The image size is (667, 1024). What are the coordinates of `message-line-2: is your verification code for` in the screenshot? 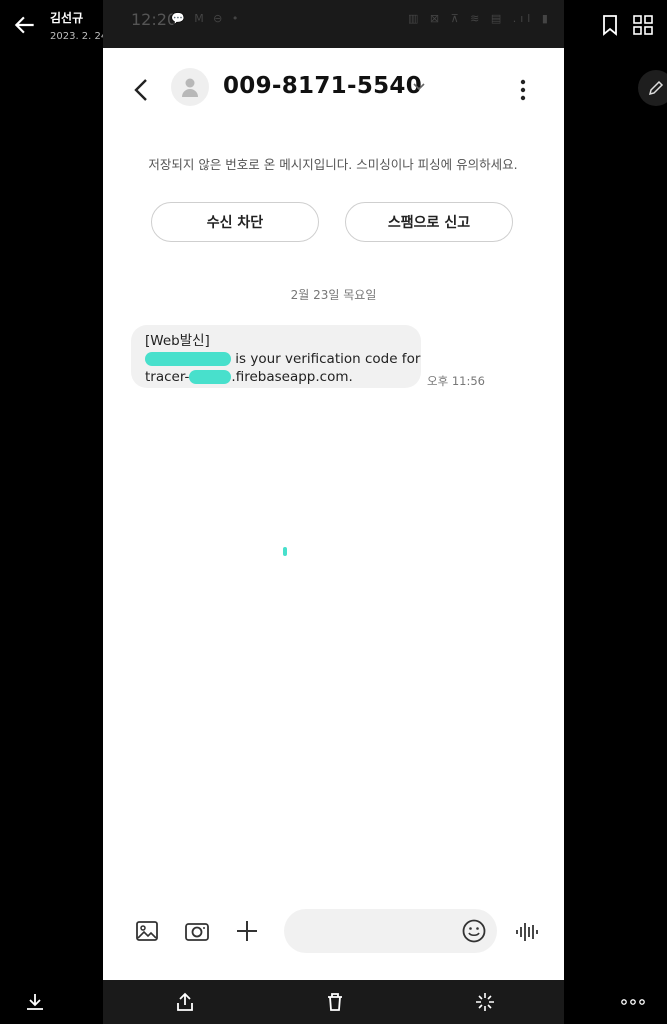 It's located at (282, 359).